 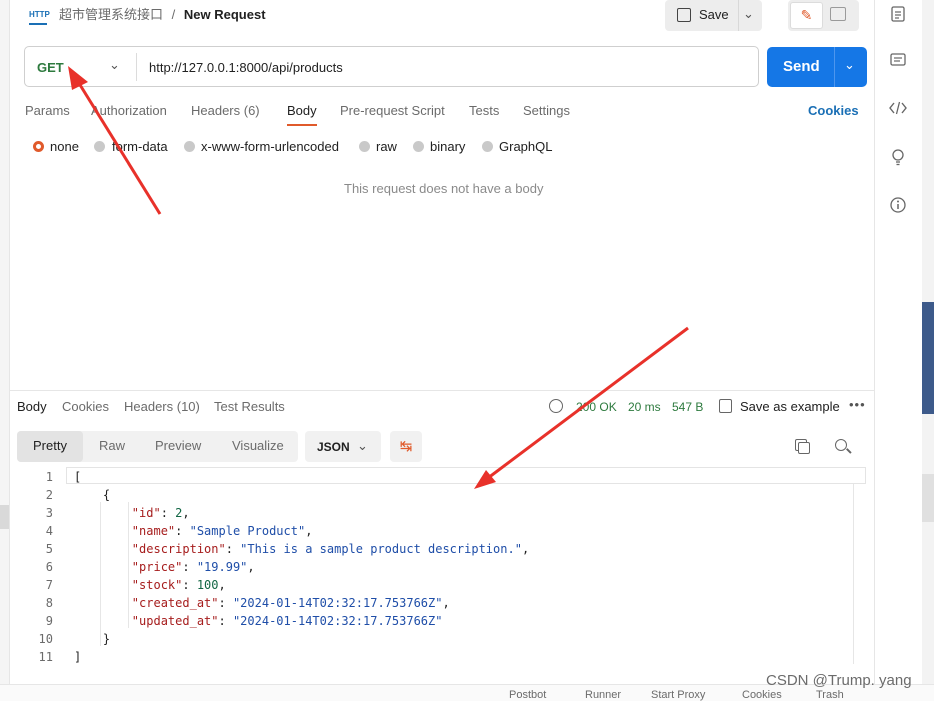 What do you see at coordinates (189, 146) in the screenshot?
I see `radio-x-www-form-urlencoded` at bounding box center [189, 146].